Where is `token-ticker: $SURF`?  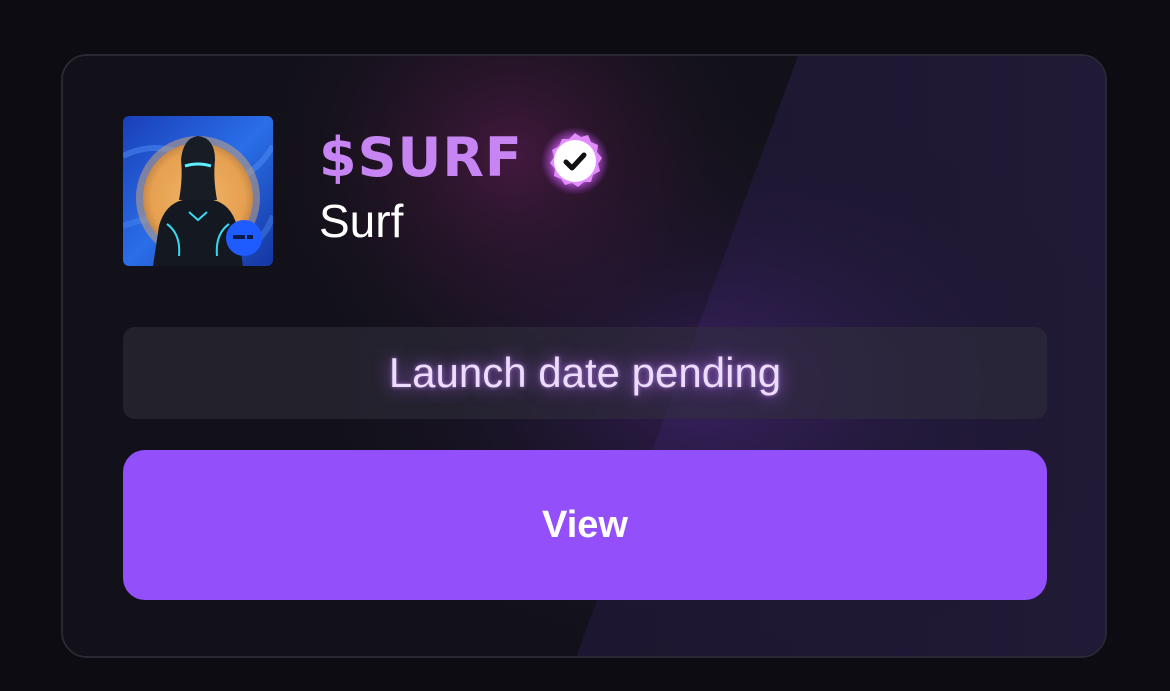
token-ticker: $SURF is located at coordinates (421, 157).